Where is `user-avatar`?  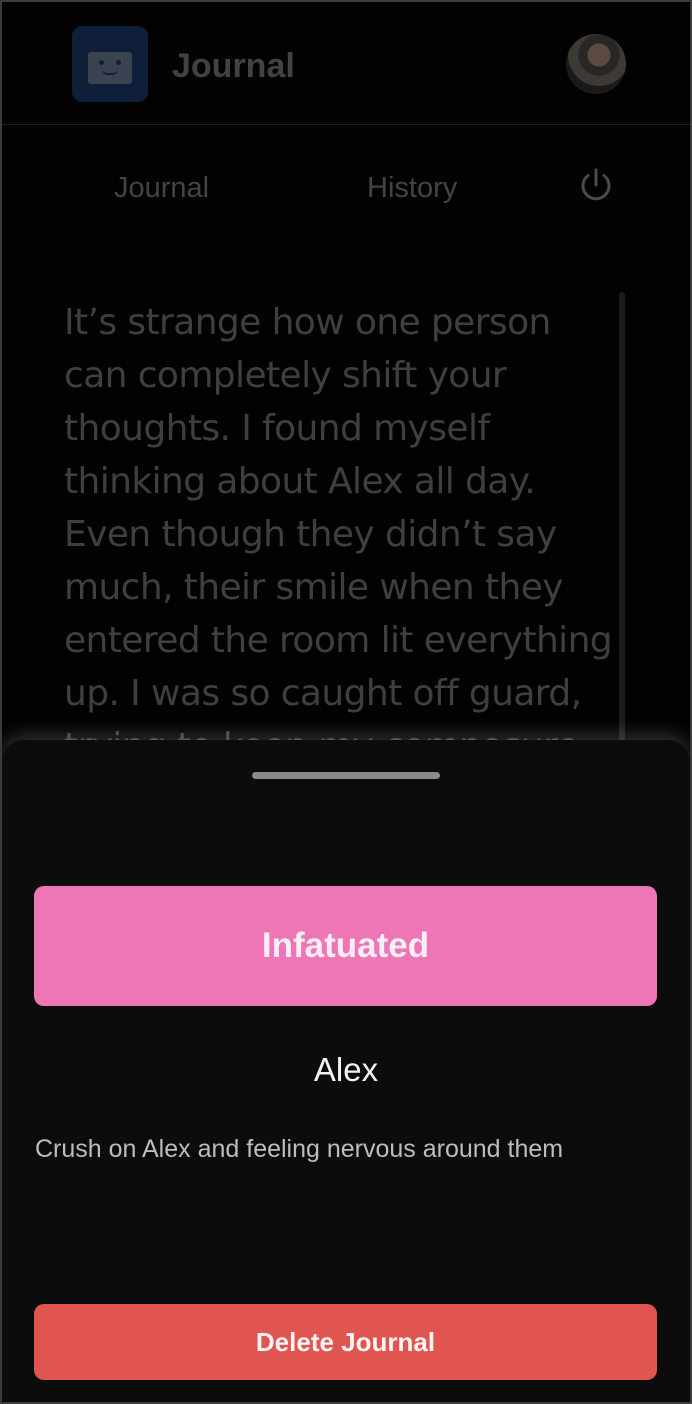
user-avatar is located at coordinates (596, 64).